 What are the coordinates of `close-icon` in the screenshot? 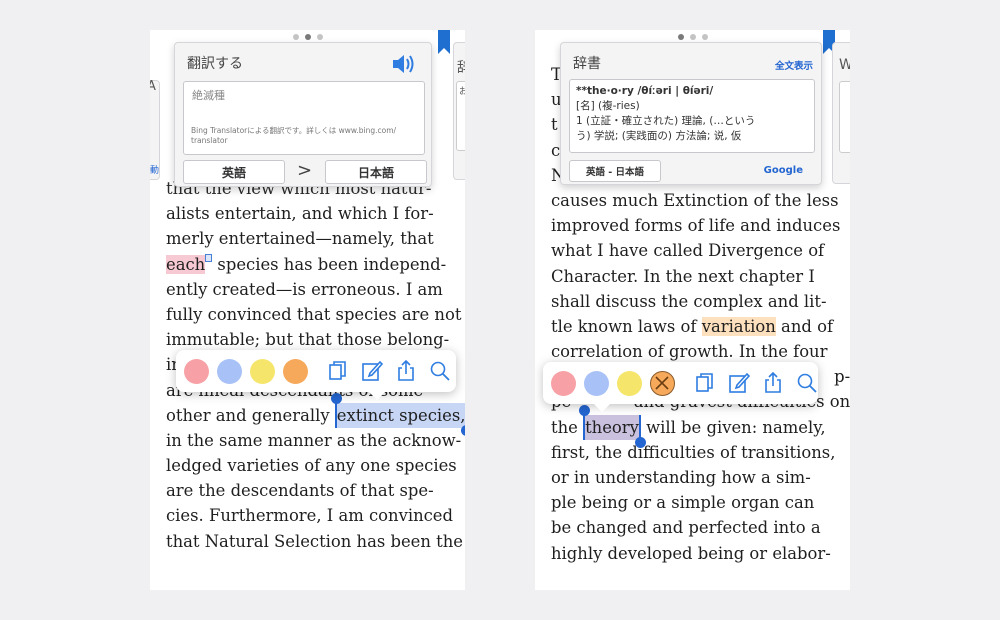 It's located at (662, 382).